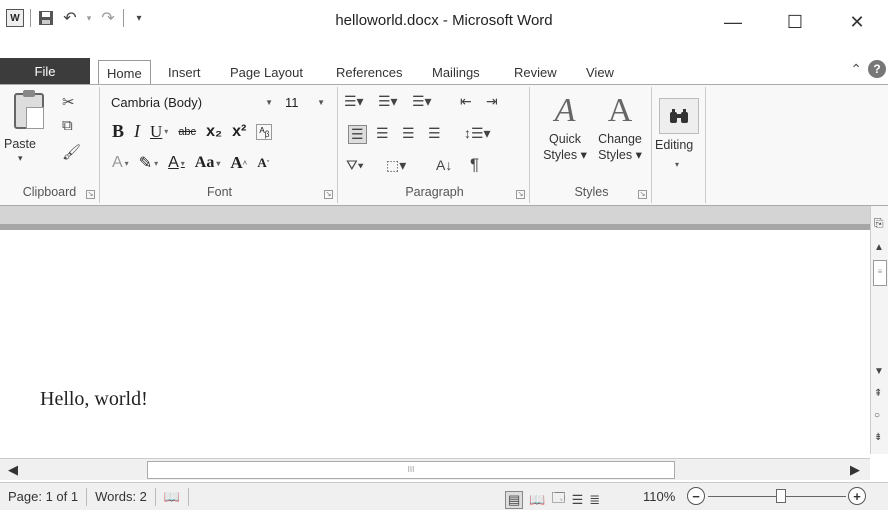  What do you see at coordinates (90, 194) in the screenshot?
I see `clipboard-dialog-launcher-icon: ↘` at bounding box center [90, 194].